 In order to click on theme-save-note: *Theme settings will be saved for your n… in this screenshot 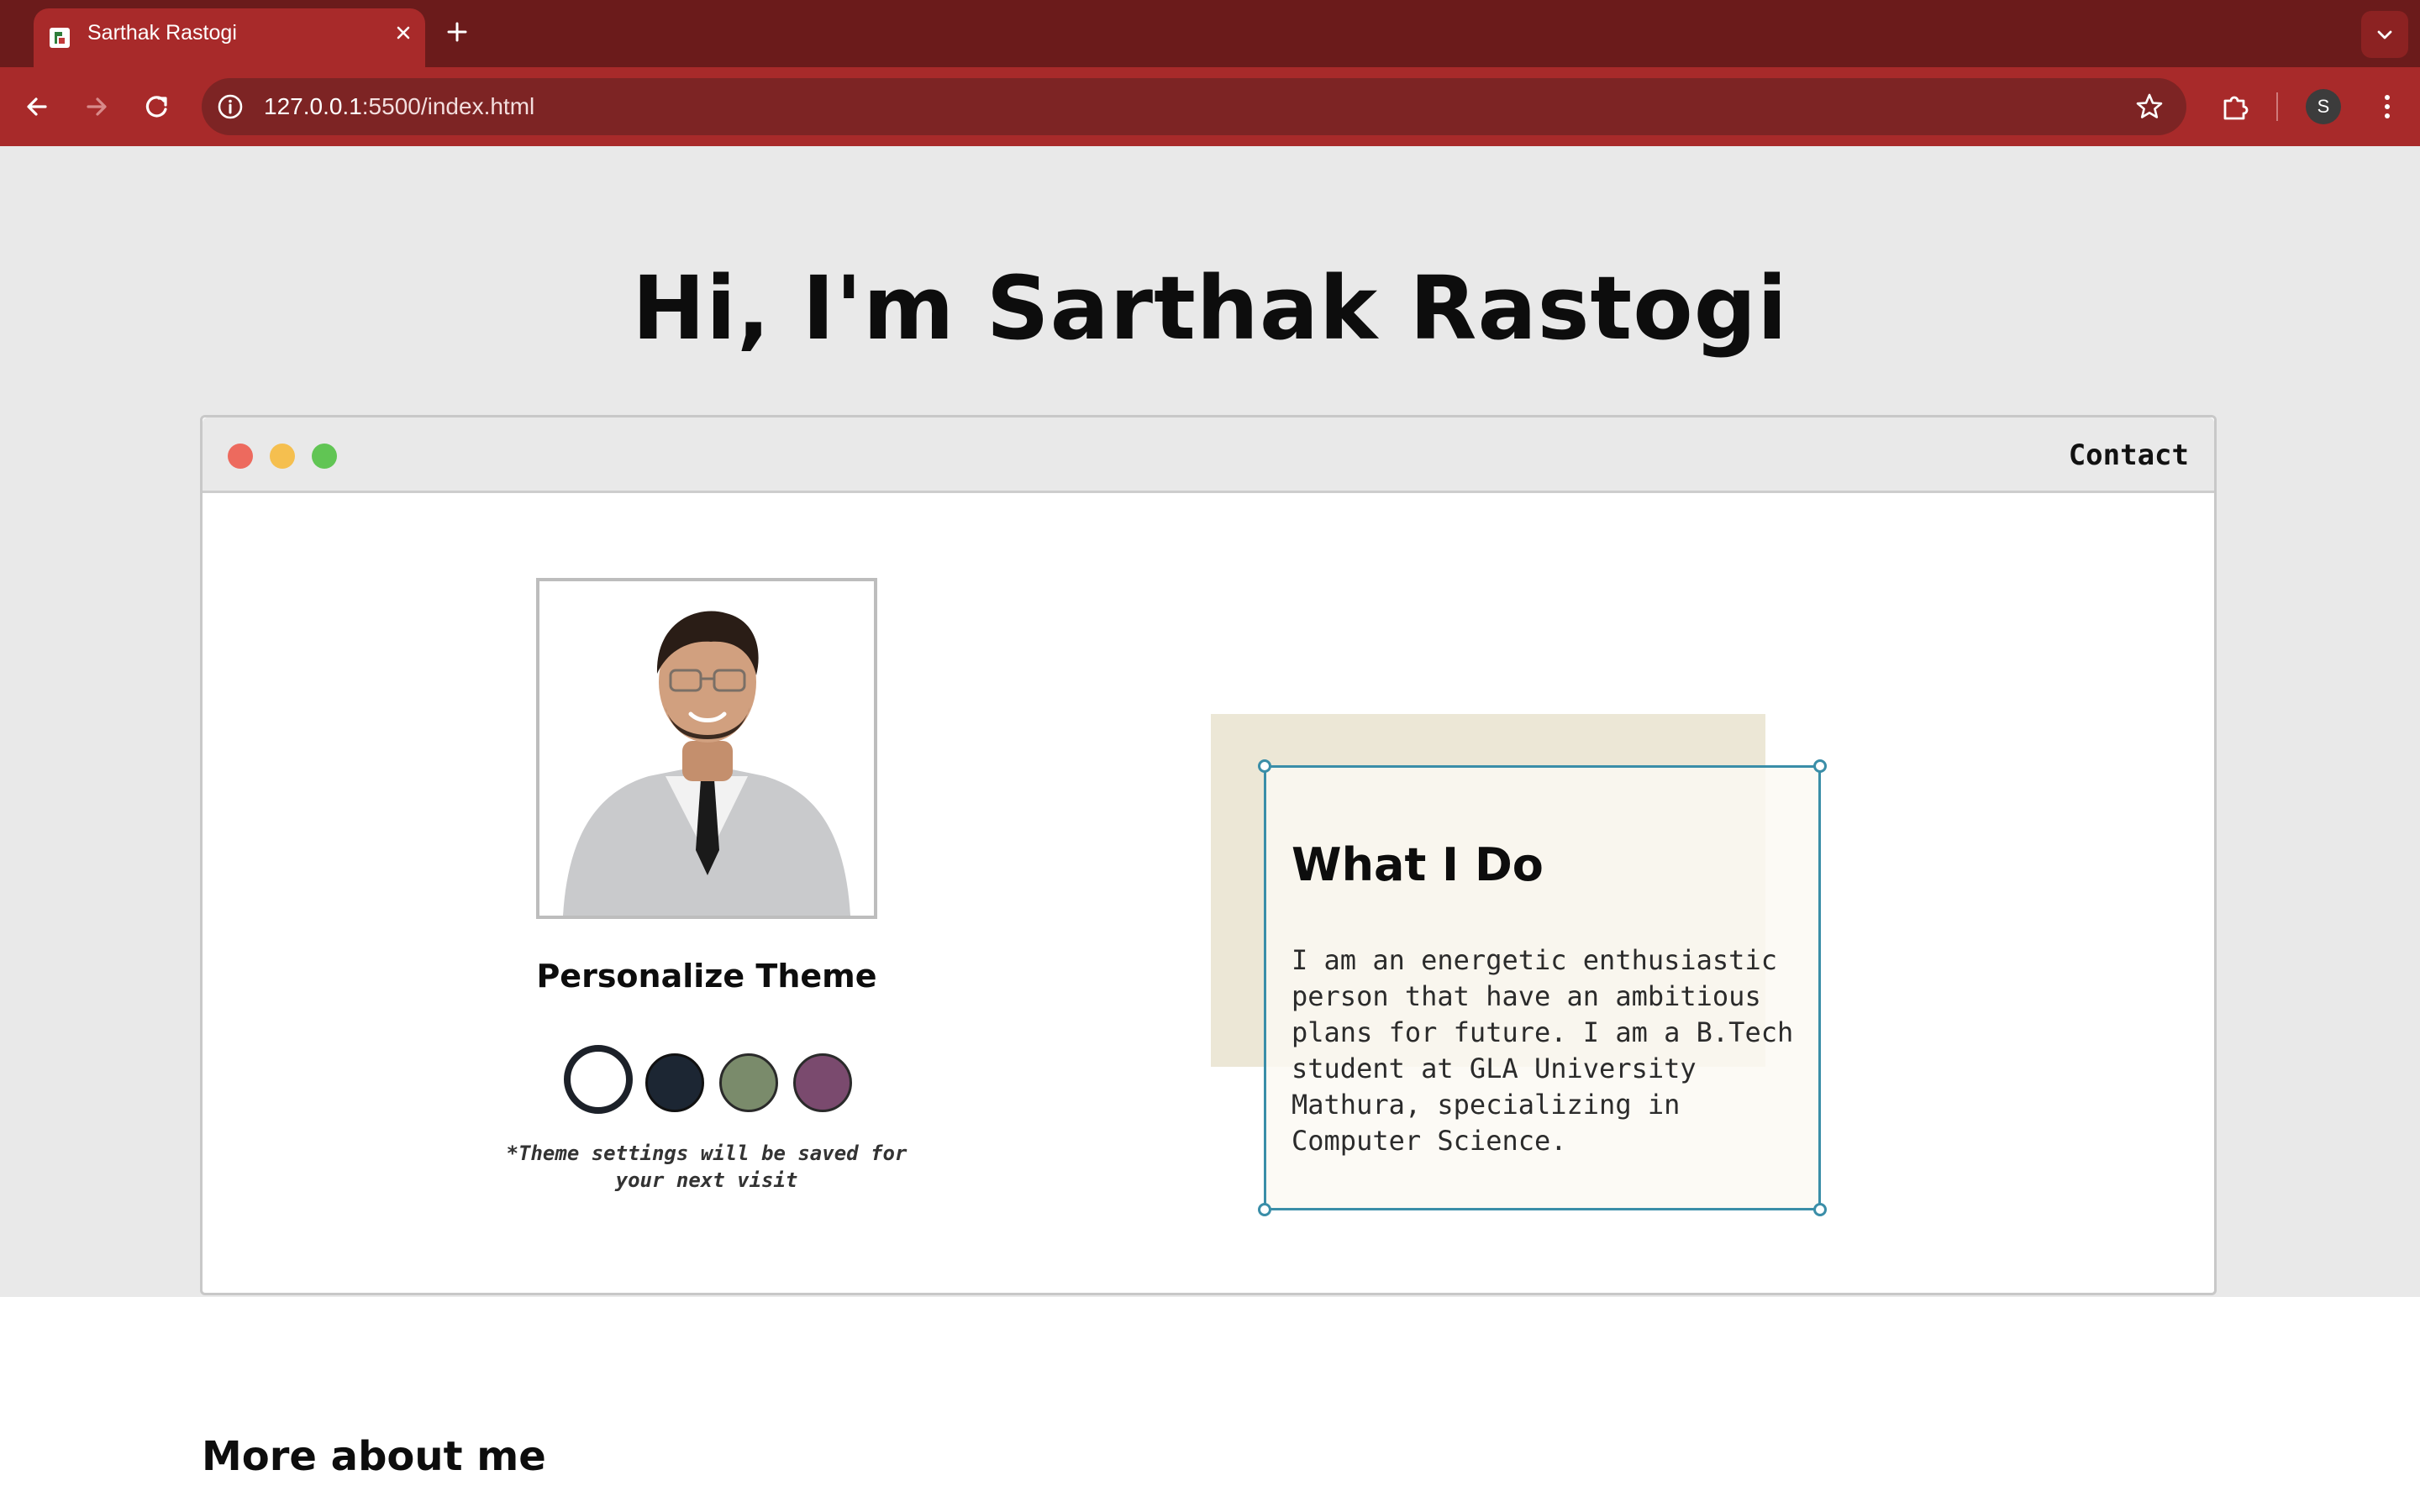, I will do `click(707, 1167)`.